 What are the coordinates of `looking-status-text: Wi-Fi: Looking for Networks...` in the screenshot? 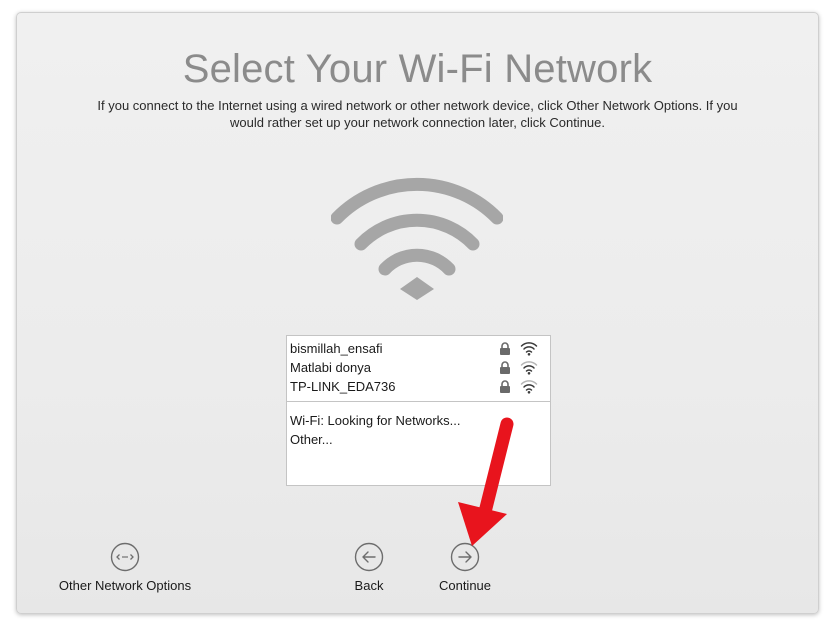 It's located at (375, 420).